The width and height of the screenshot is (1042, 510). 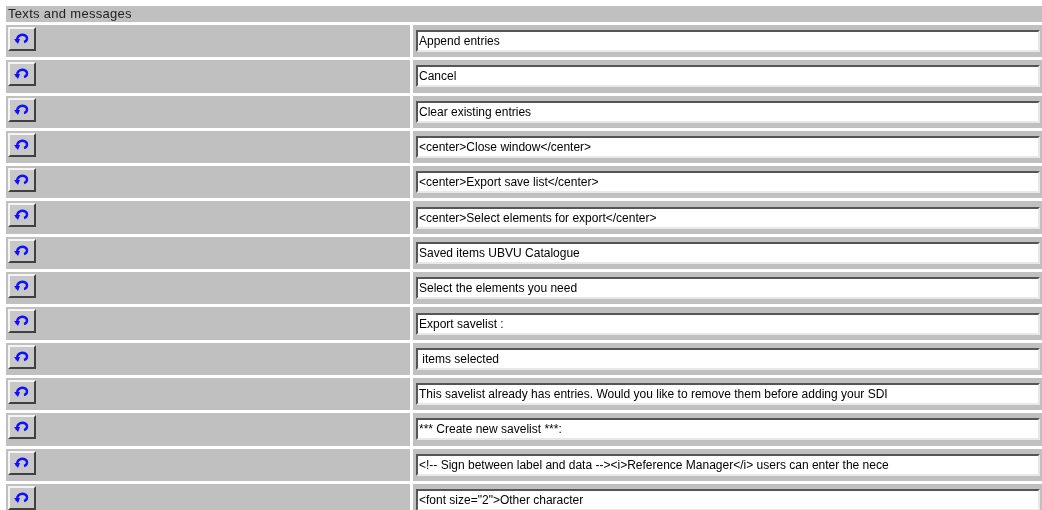 What do you see at coordinates (524, 14) in the screenshot?
I see `section-title: Texts and messages` at bounding box center [524, 14].